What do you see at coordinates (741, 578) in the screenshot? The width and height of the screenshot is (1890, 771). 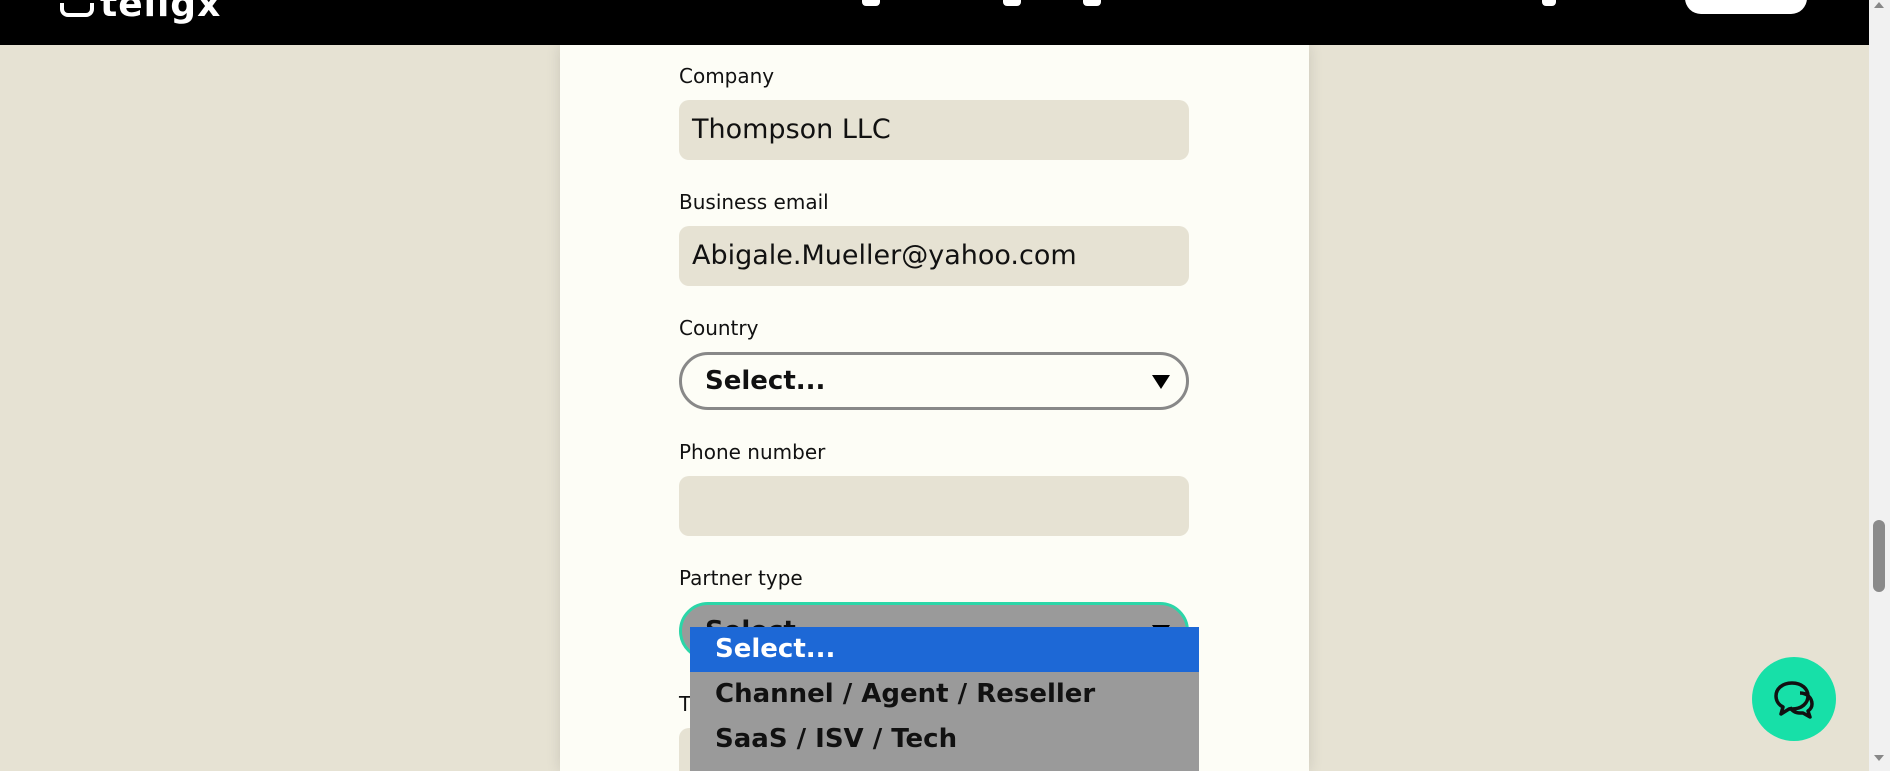 I see `partner-type-label: Partner type` at bounding box center [741, 578].